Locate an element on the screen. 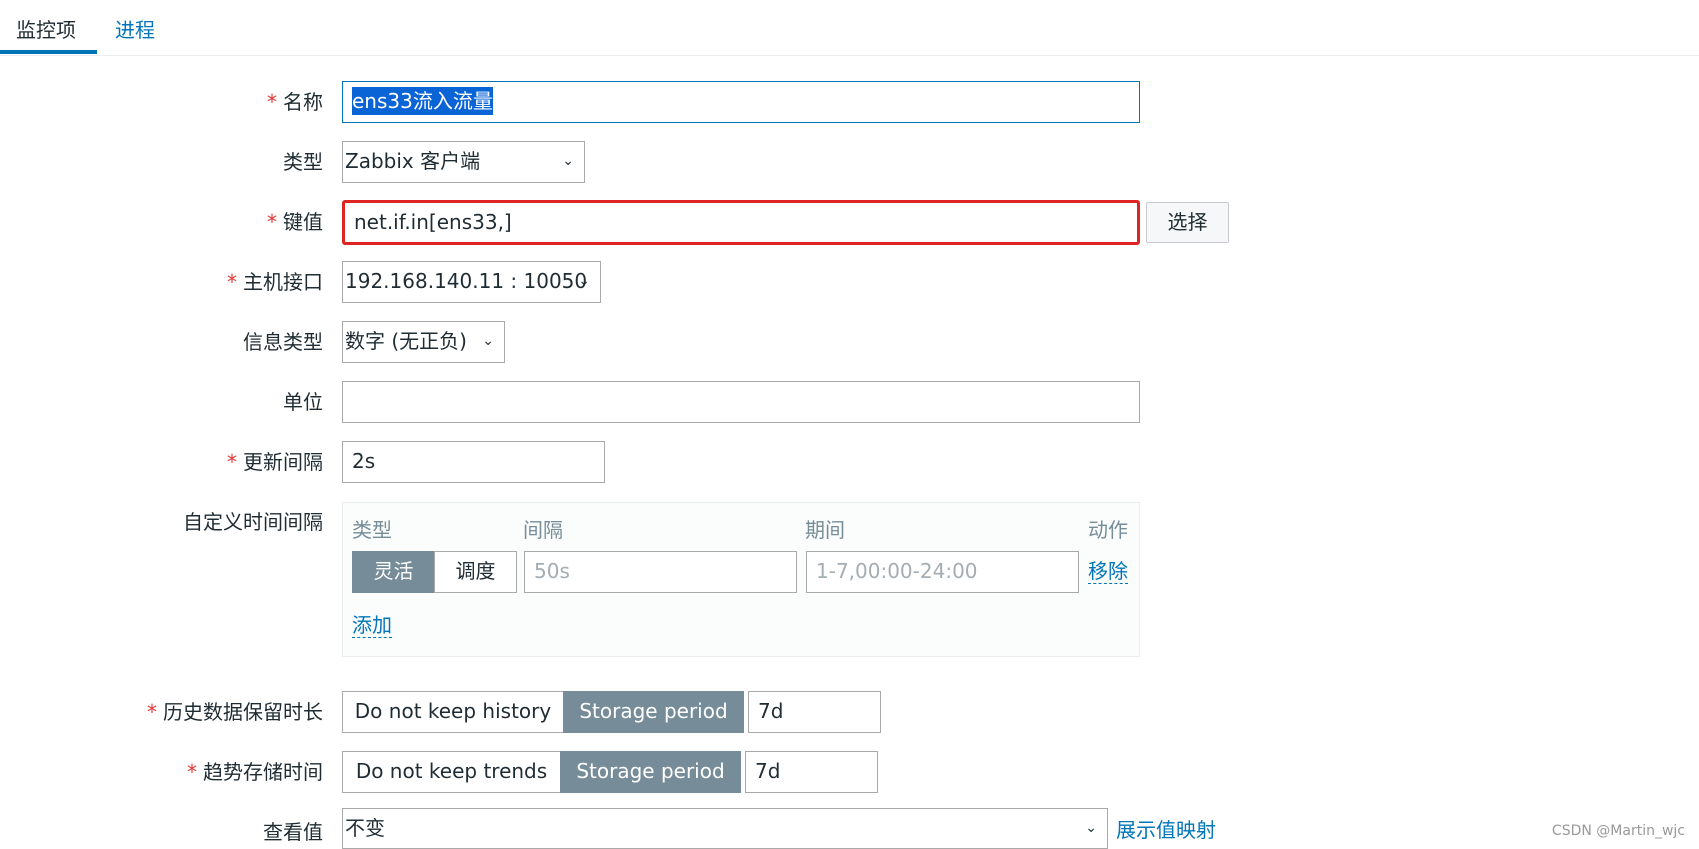 Image resolution: width=1699 pixels, height=849 pixels. trends-label-text: 趋势存储时间 is located at coordinates (263, 772).